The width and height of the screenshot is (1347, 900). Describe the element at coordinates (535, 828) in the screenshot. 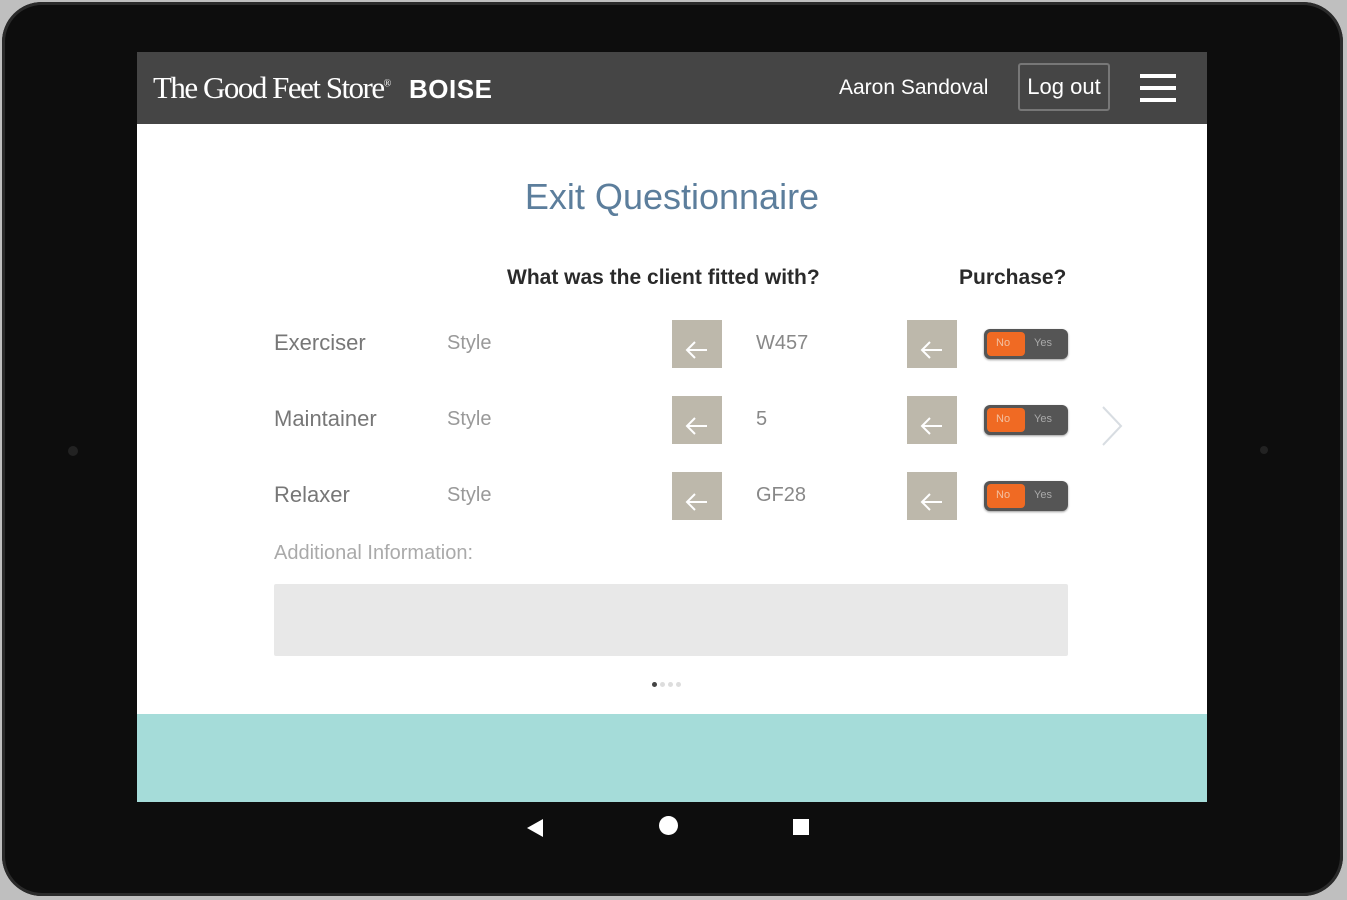

I see `triangle-back-icon` at that location.